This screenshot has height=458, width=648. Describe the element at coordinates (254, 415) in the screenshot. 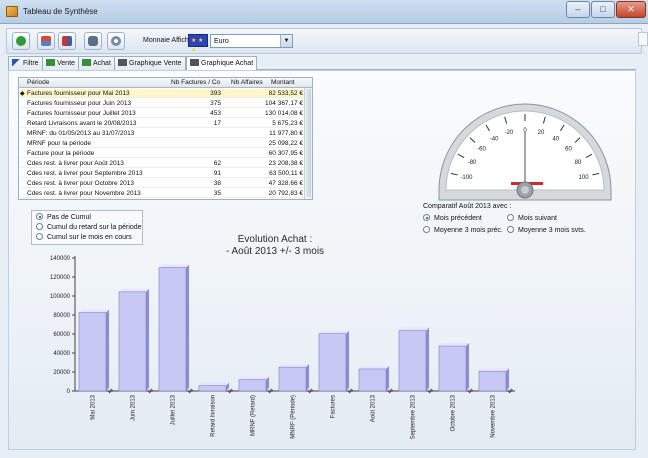

I see `x-tick-label: MRNF (Retard)` at that location.